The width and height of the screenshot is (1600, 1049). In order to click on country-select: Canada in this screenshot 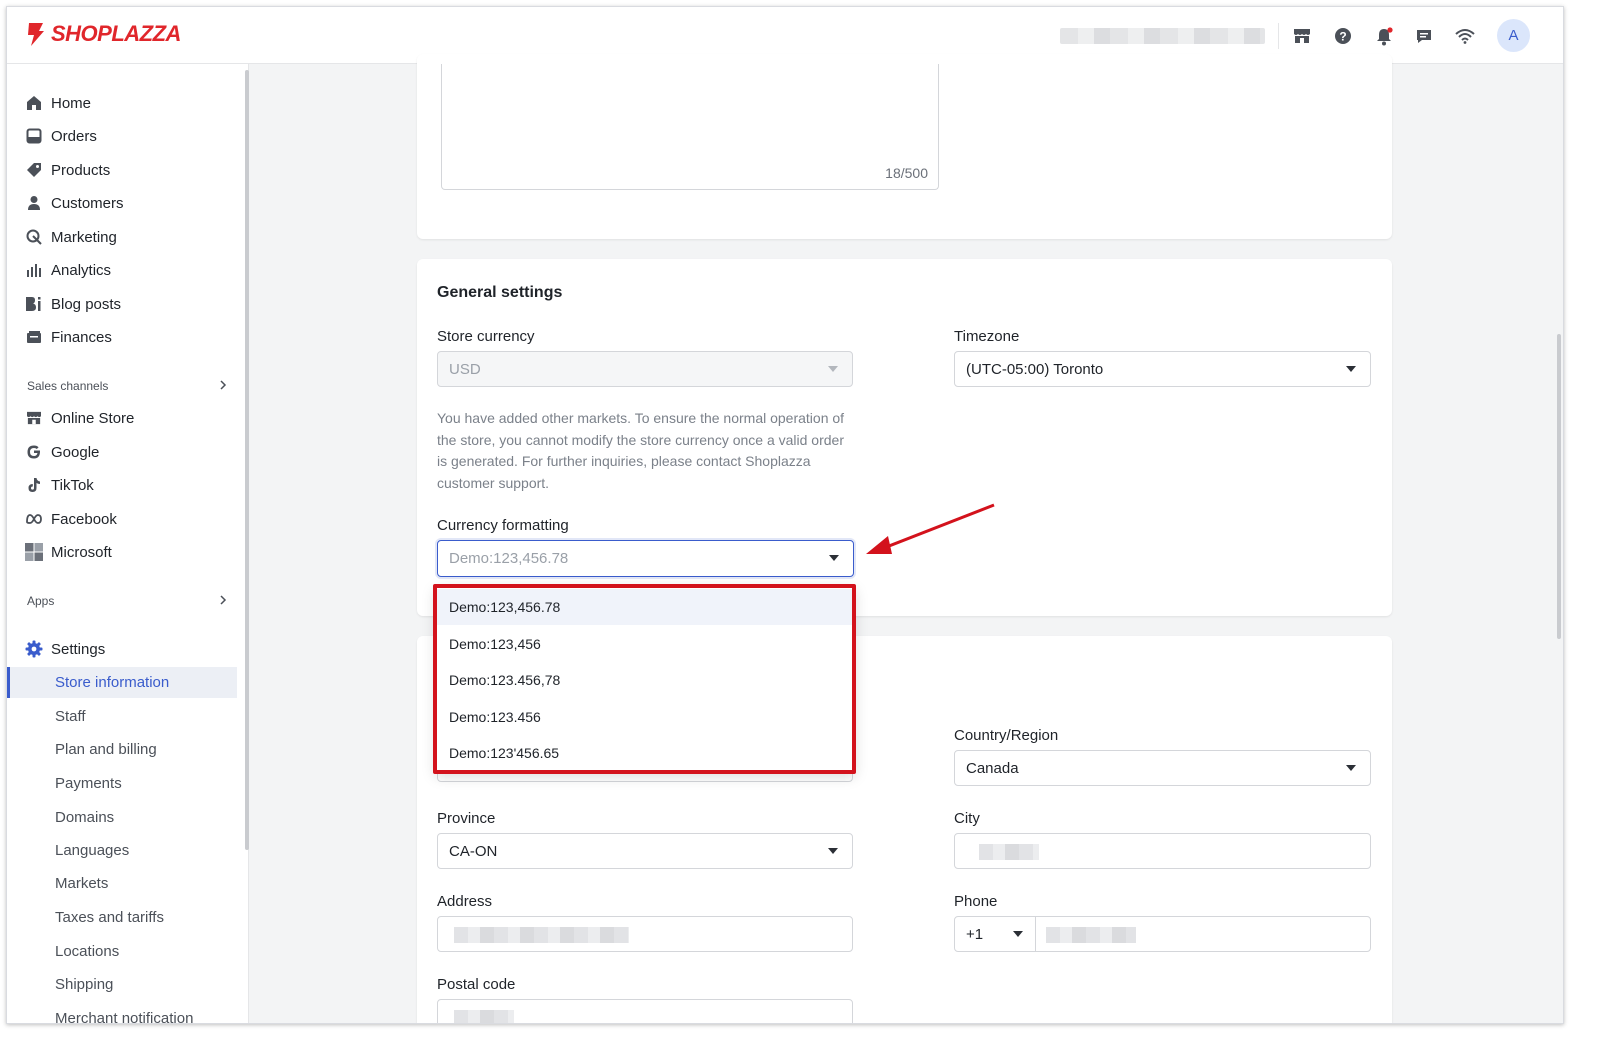, I will do `click(1162, 768)`.